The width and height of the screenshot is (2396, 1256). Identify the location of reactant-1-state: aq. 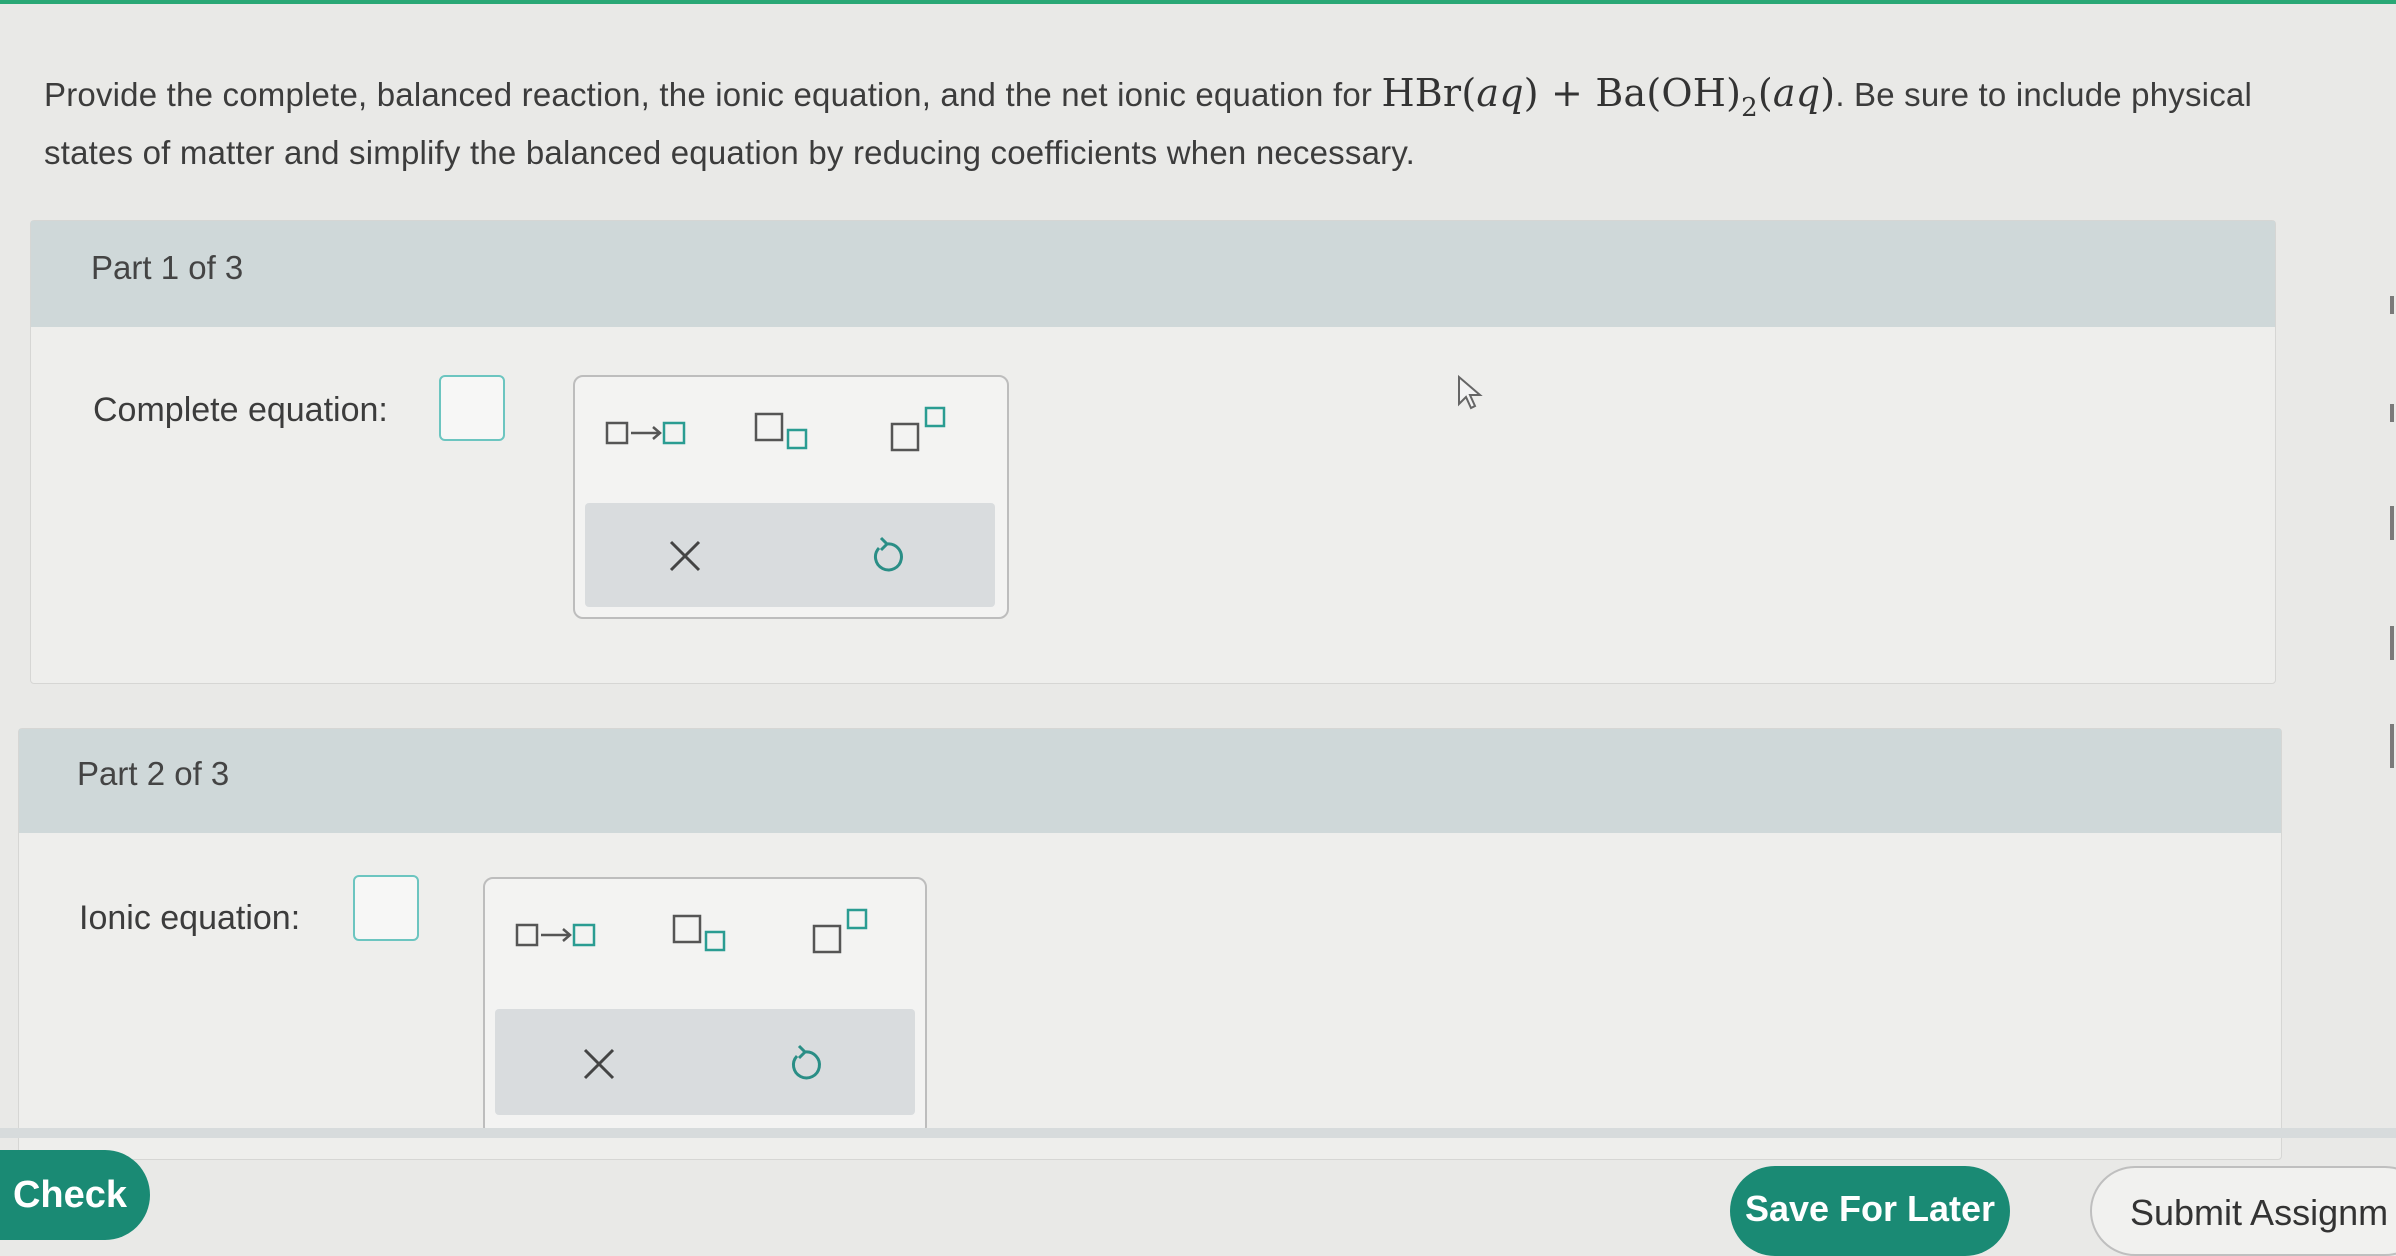
(1500, 93).